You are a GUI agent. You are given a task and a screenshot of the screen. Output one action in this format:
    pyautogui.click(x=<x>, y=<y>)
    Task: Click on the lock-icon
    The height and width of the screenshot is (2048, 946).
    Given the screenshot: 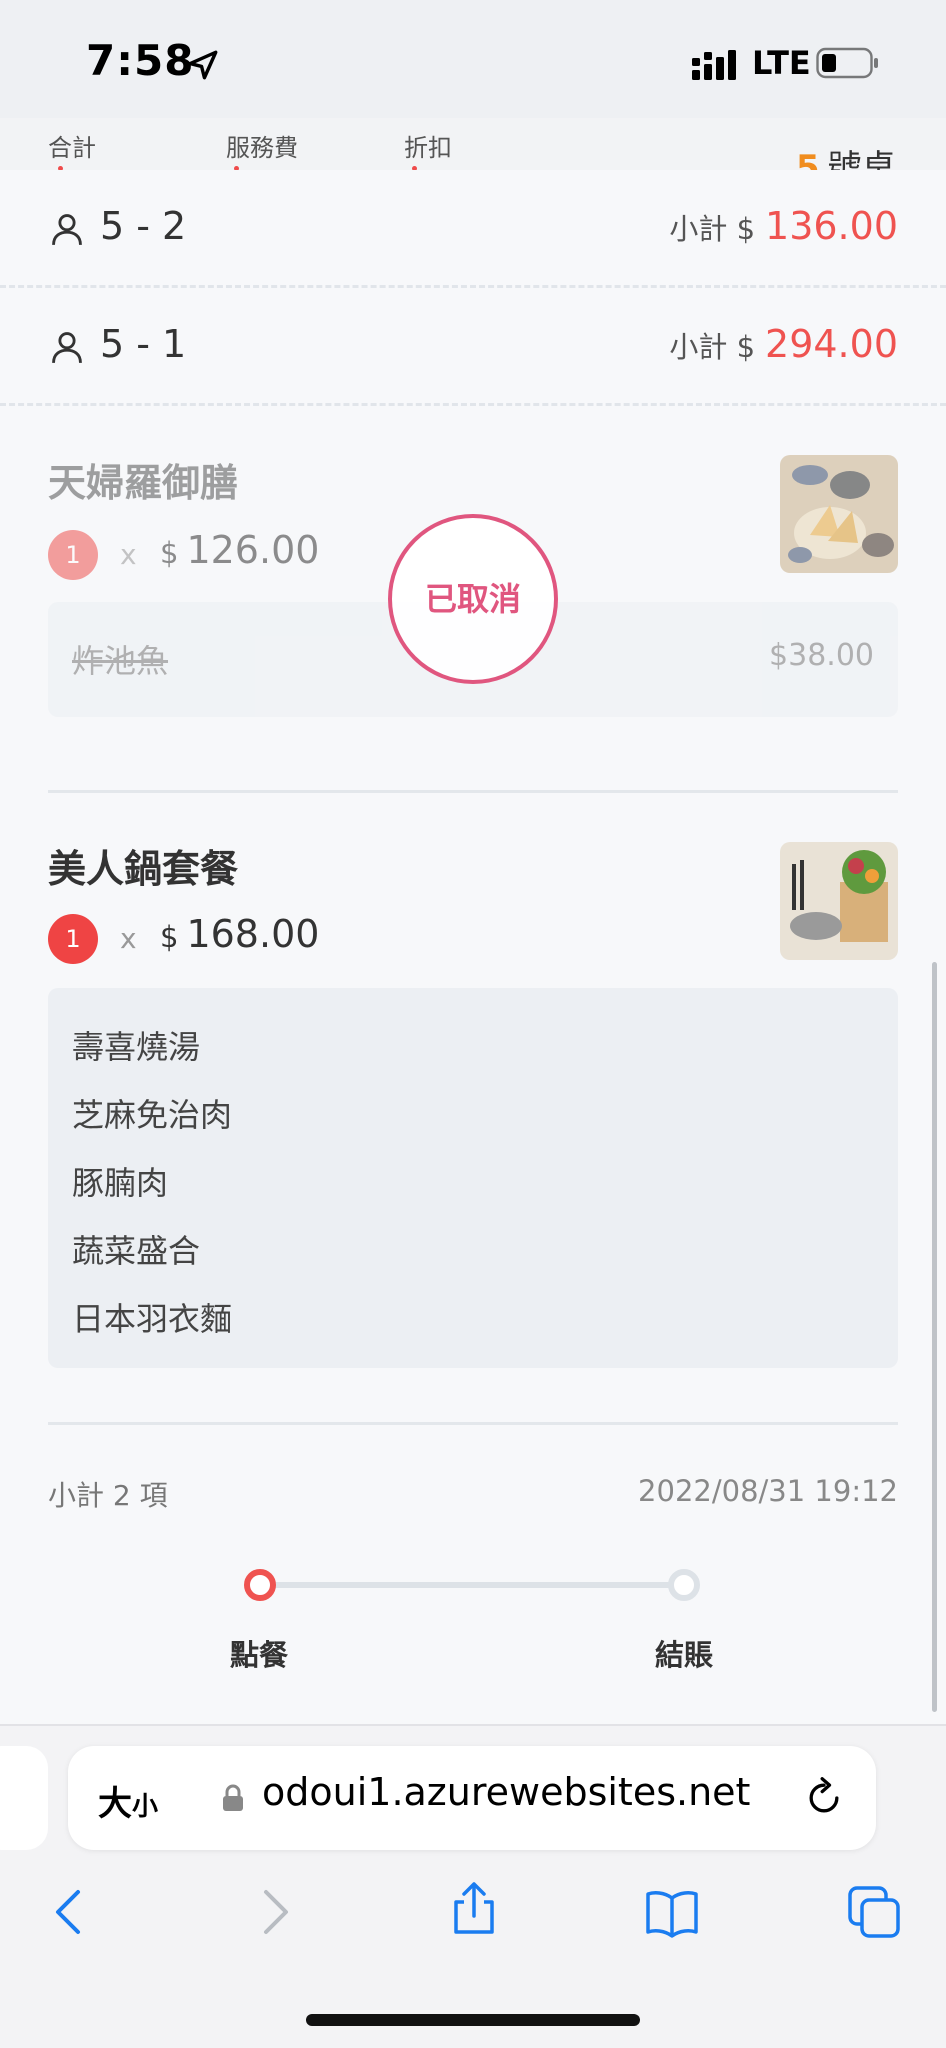 What is the action you would take?
    pyautogui.click(x=233, y=1797)
    